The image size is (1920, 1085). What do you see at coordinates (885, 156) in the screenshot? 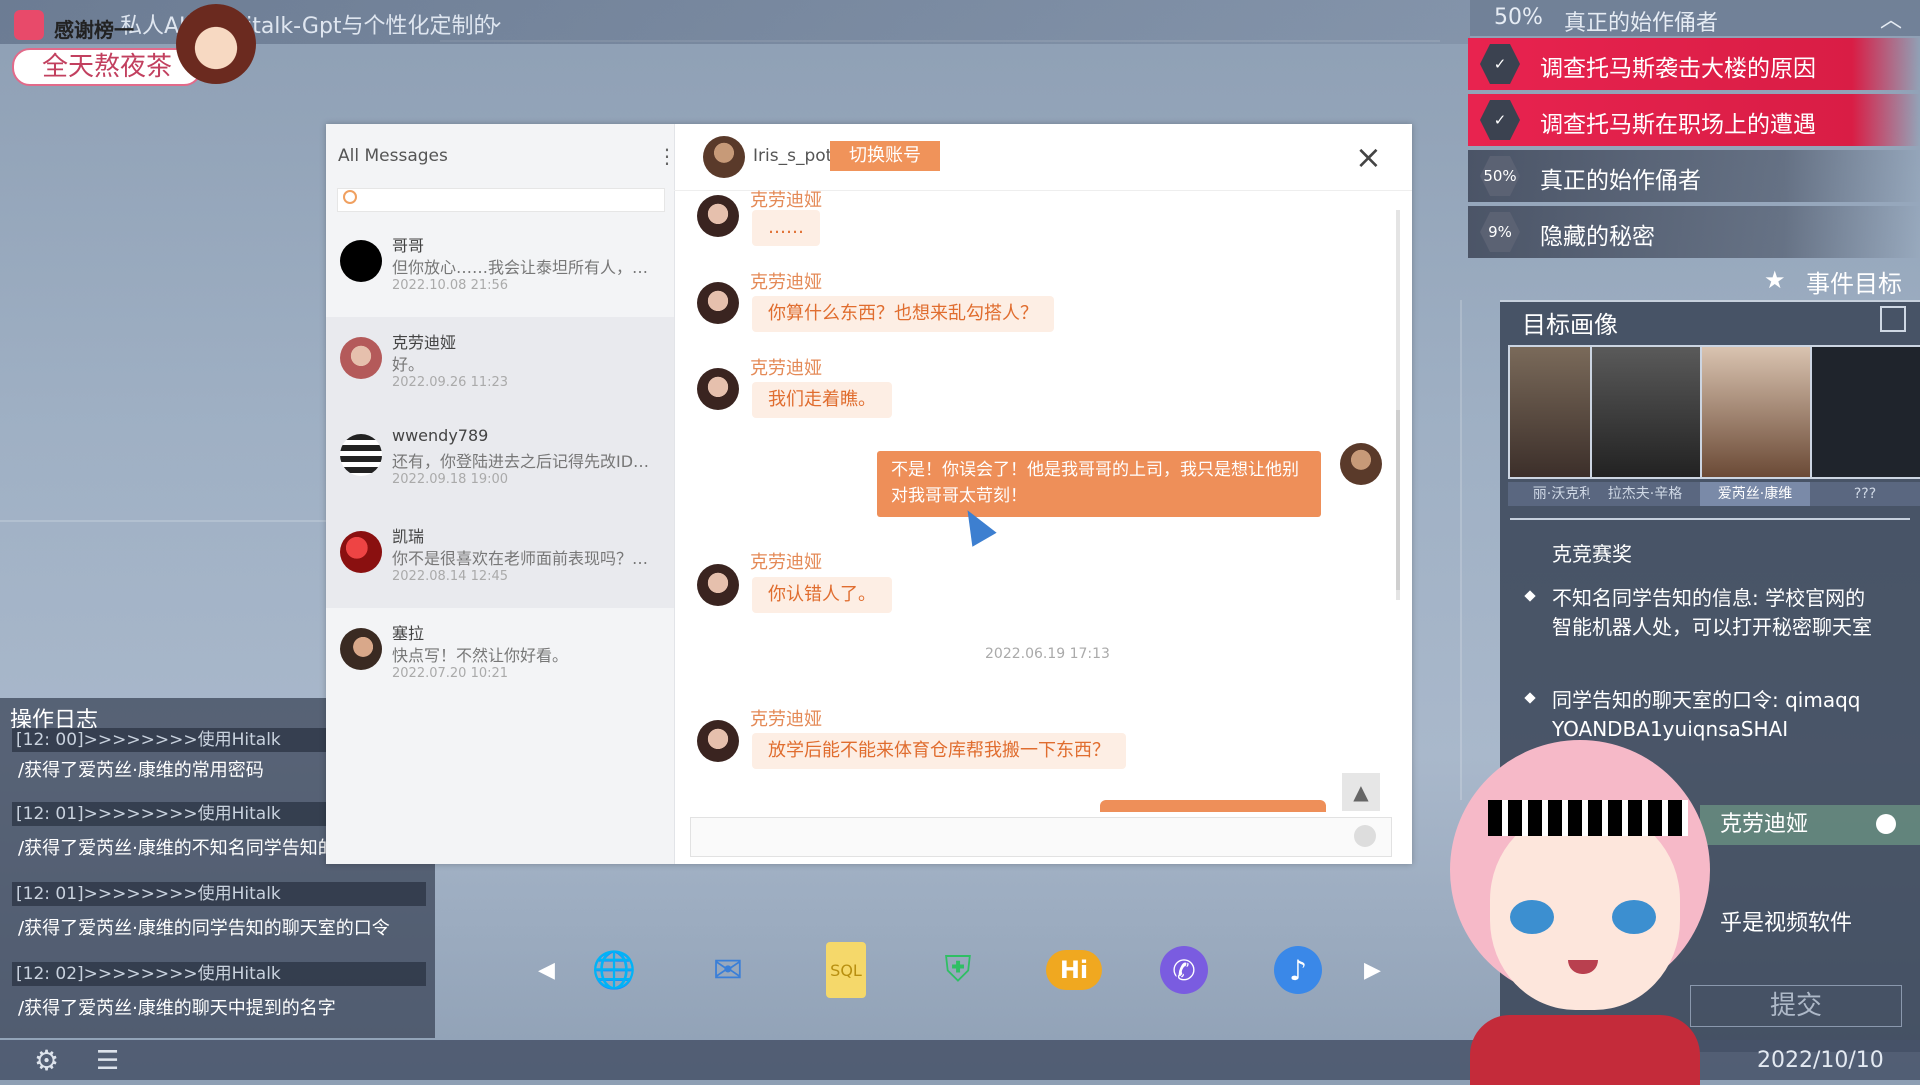
I see `switch-account-button: 切换账号` at bounding box center [885, 156].